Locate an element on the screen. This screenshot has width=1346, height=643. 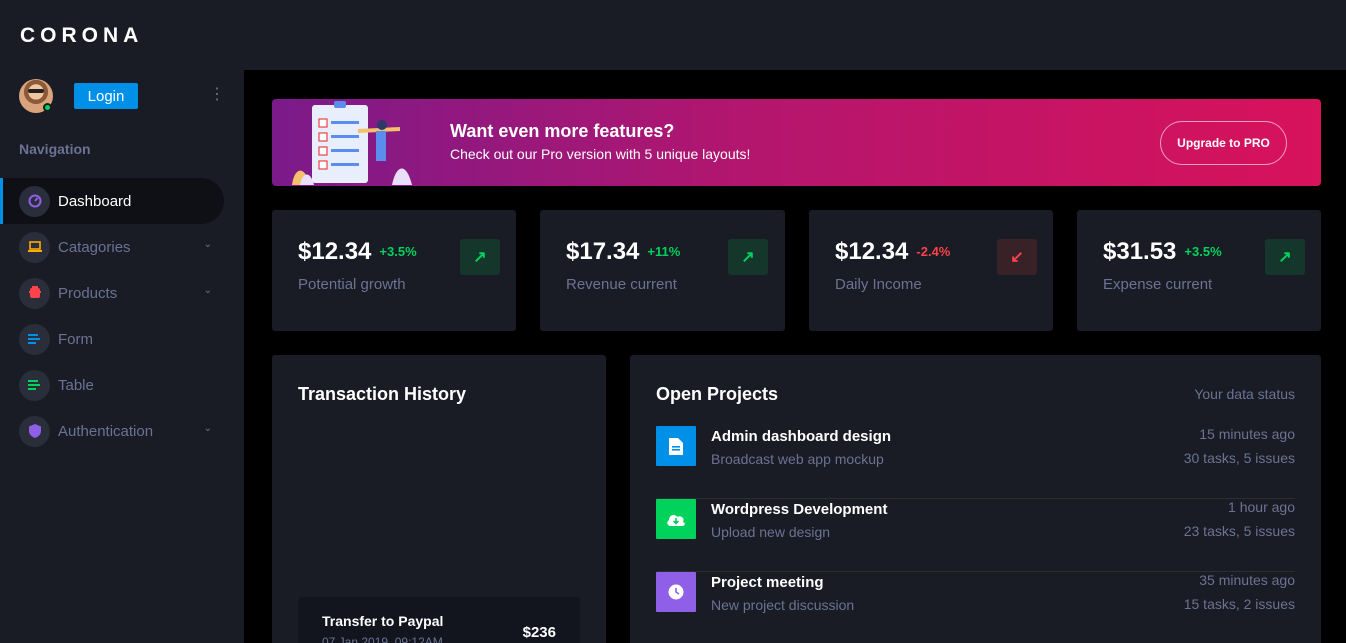
playlist-icon is located at coordinates (34, 293).